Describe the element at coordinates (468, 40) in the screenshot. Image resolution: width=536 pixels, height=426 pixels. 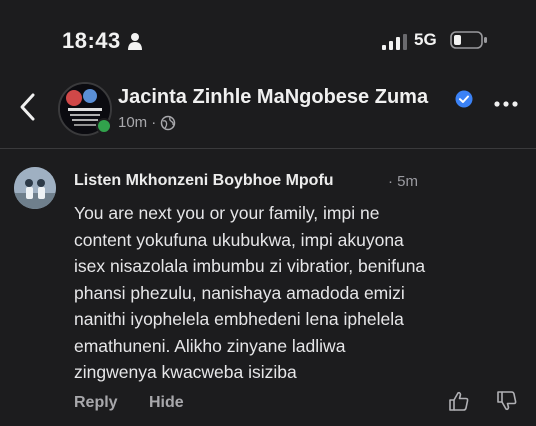
I see `battery-icon` at that location.